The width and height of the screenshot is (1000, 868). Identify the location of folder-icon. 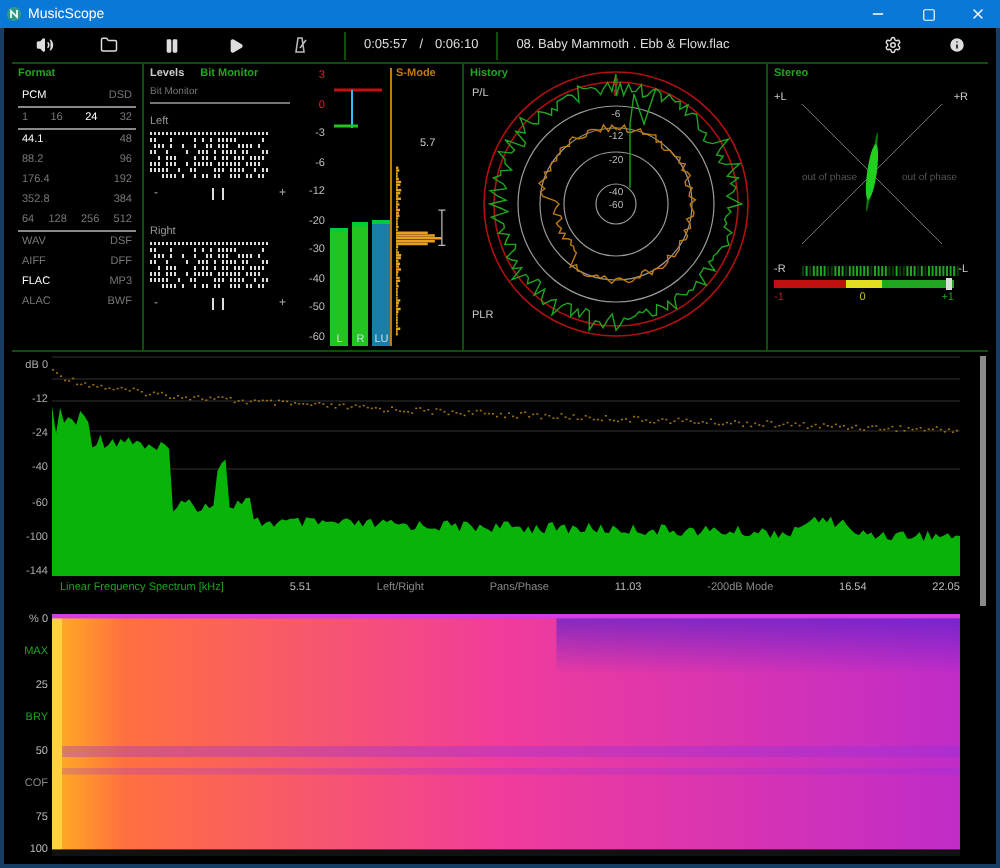
(108, 45).